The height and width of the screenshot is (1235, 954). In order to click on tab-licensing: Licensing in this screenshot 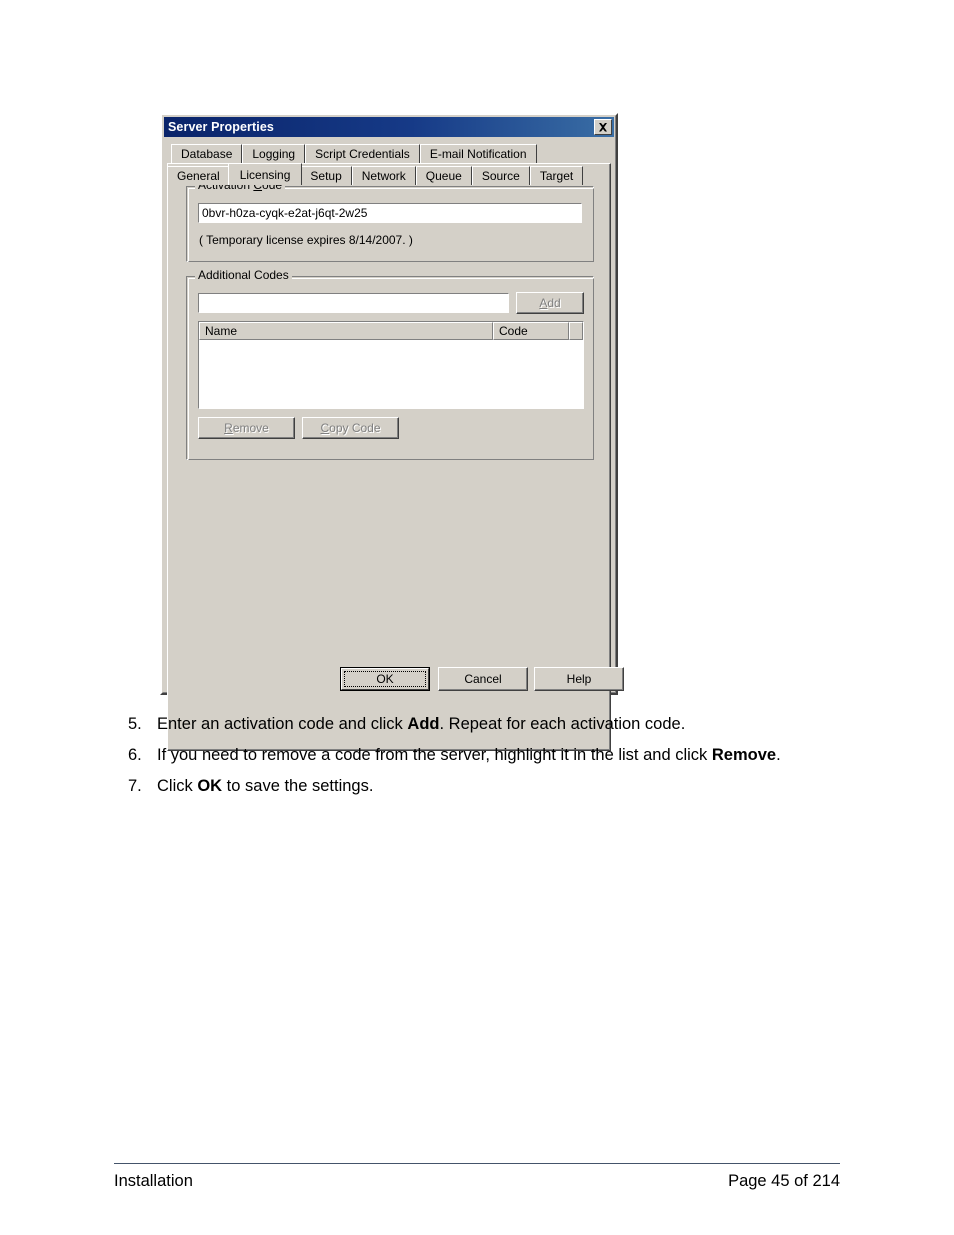, I will do `click(265, 174)`.